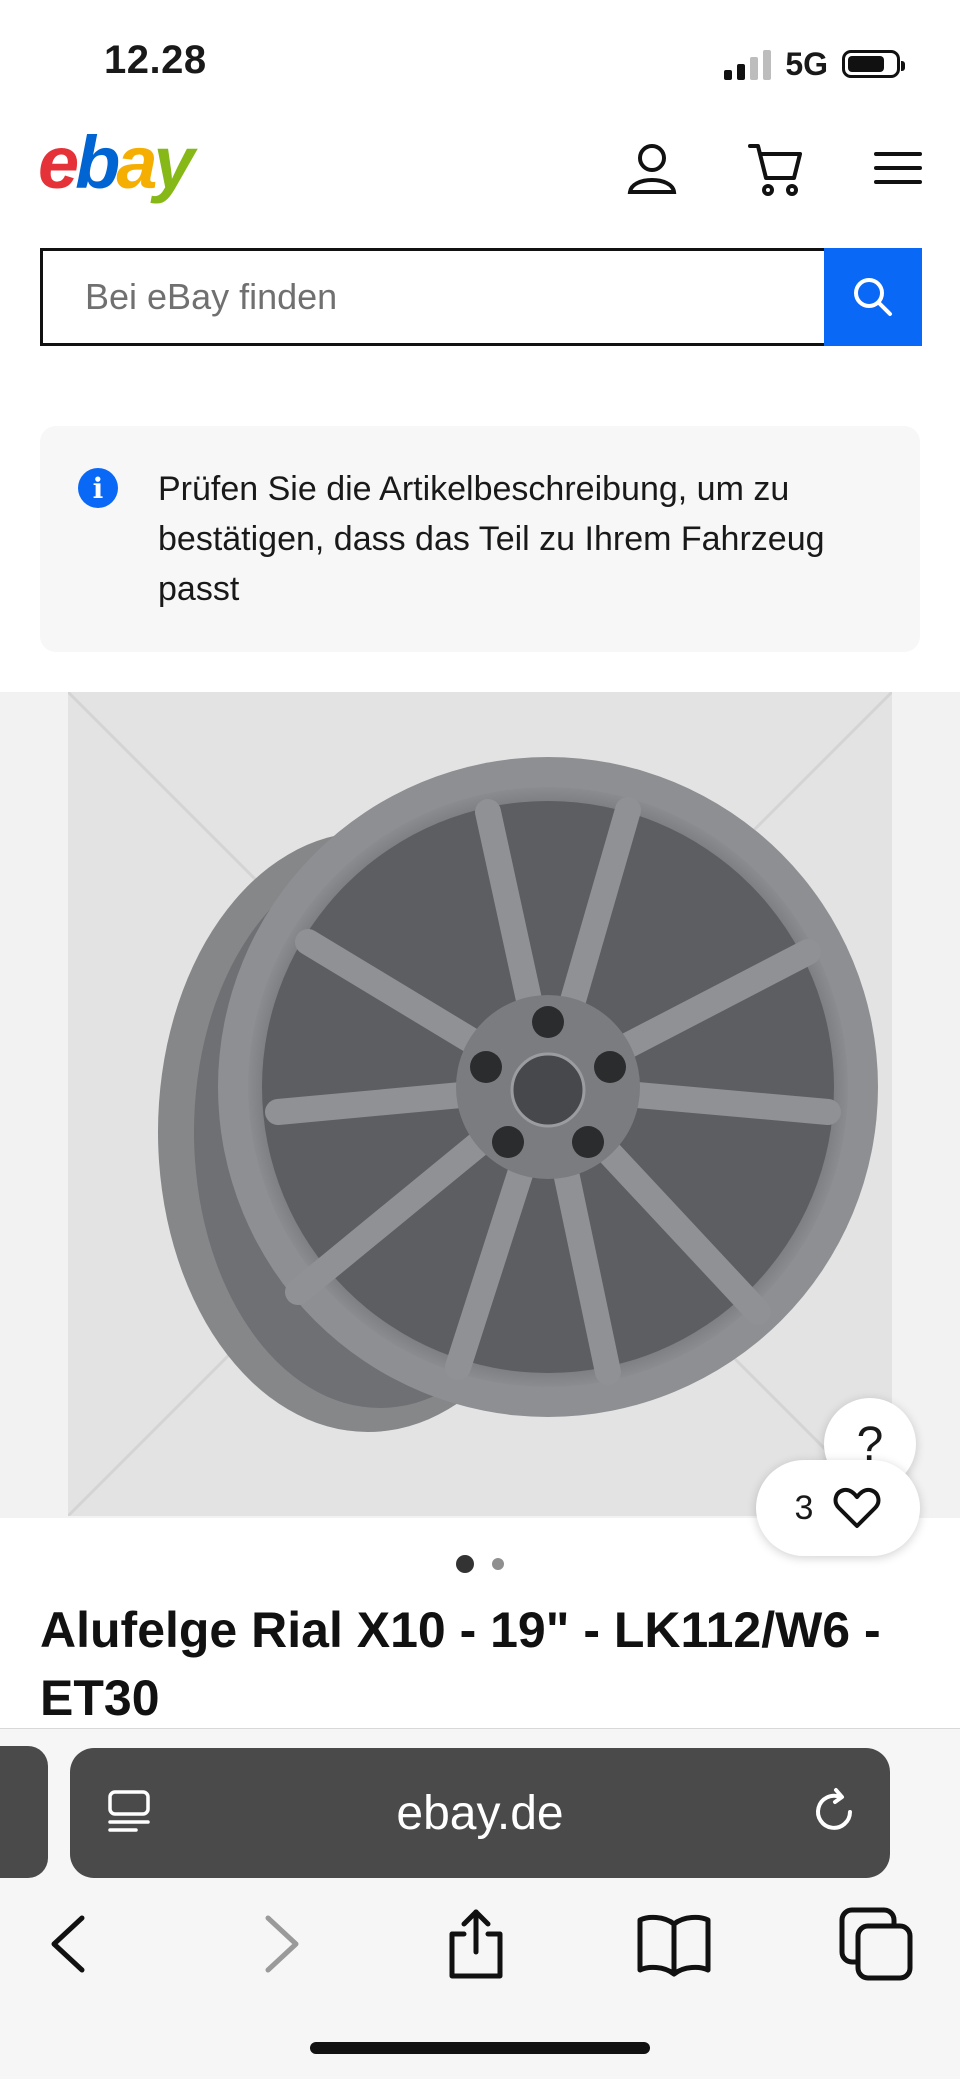 The height and width of the screenshot is (2079, 960). What do you see at coordinates (748, 64) in the screenshot?
I see `signal-icon` at bounding box center [748, 64].